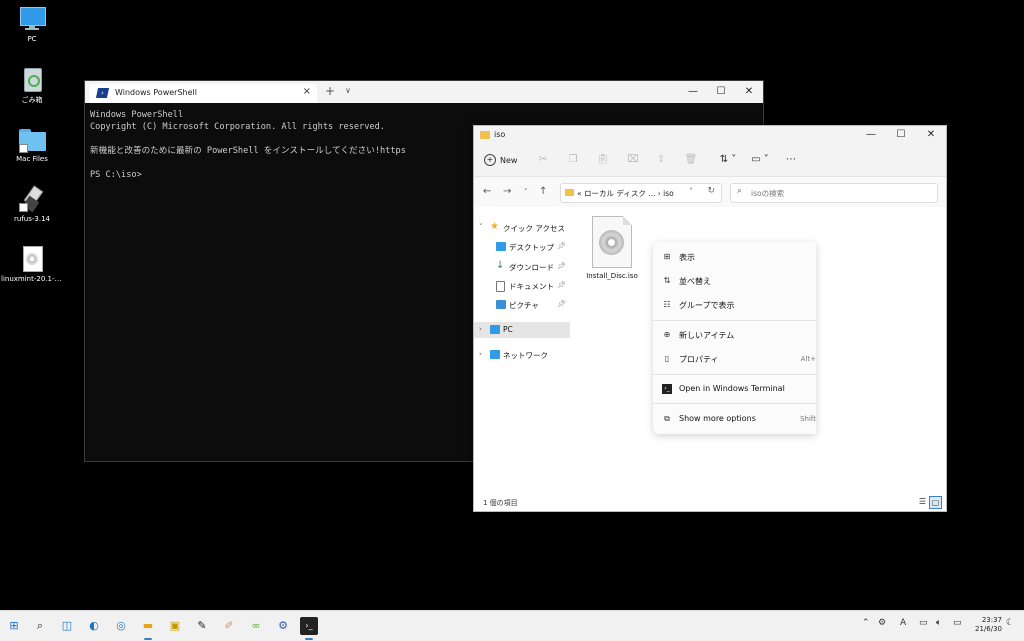 This screenshot has height=641, width=1024. What do you see at coordinates (922, 501) in the screenshot?
I see `details-view-icon: ☰` at bounding box center [922, 501].